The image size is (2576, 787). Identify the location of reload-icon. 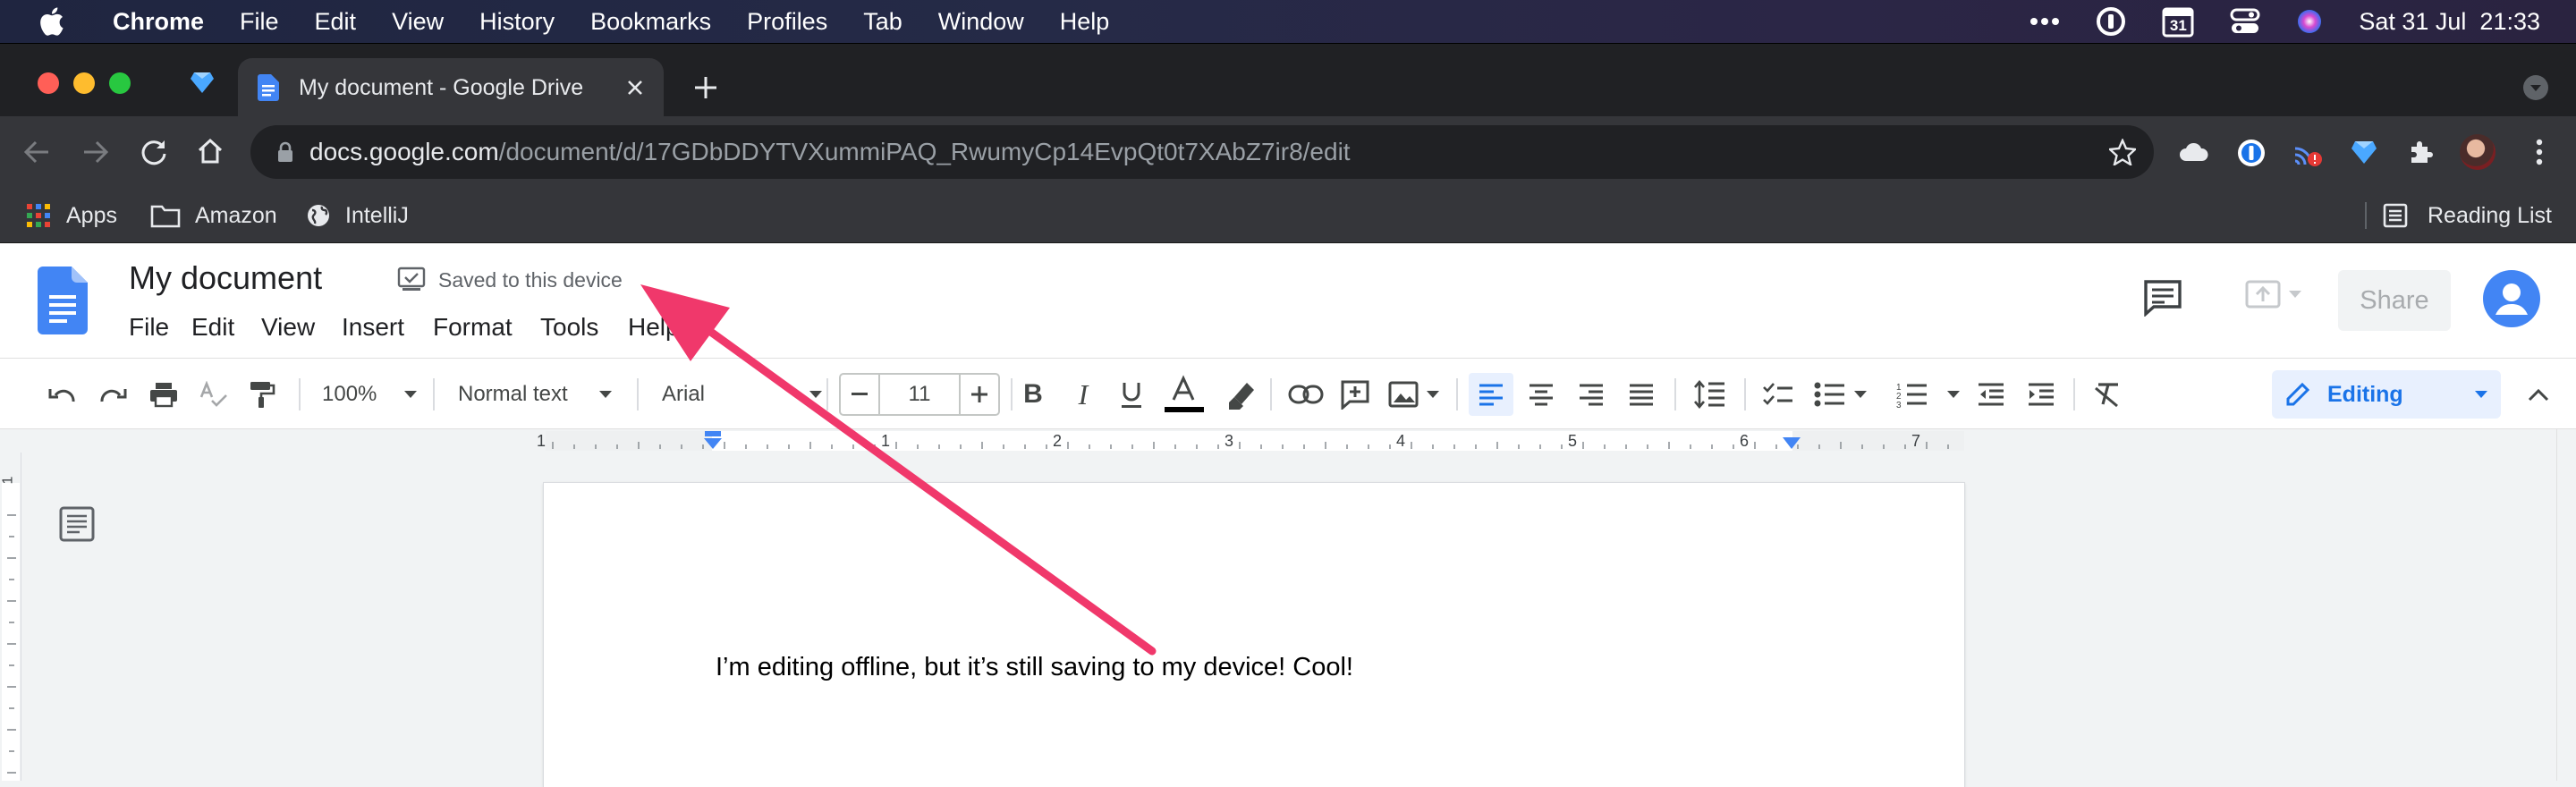
(154, 152).